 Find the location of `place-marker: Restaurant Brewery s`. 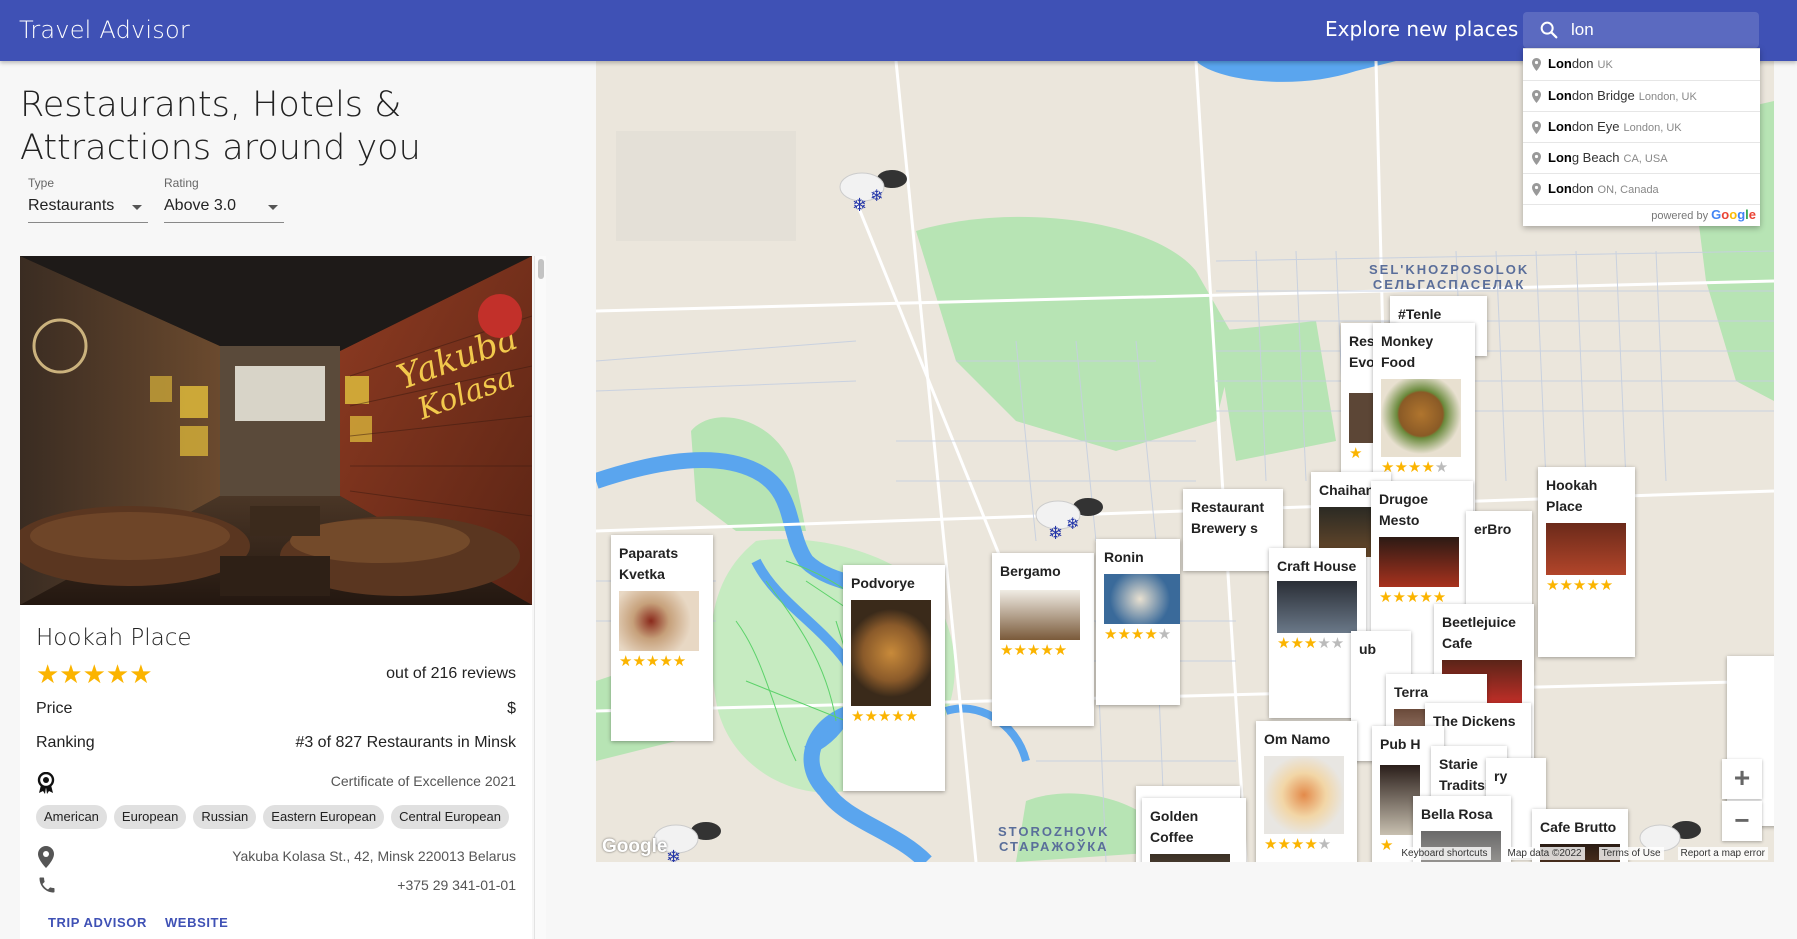

place-marker: Restaurant Brewery s is located at coordinates (1233, 530).